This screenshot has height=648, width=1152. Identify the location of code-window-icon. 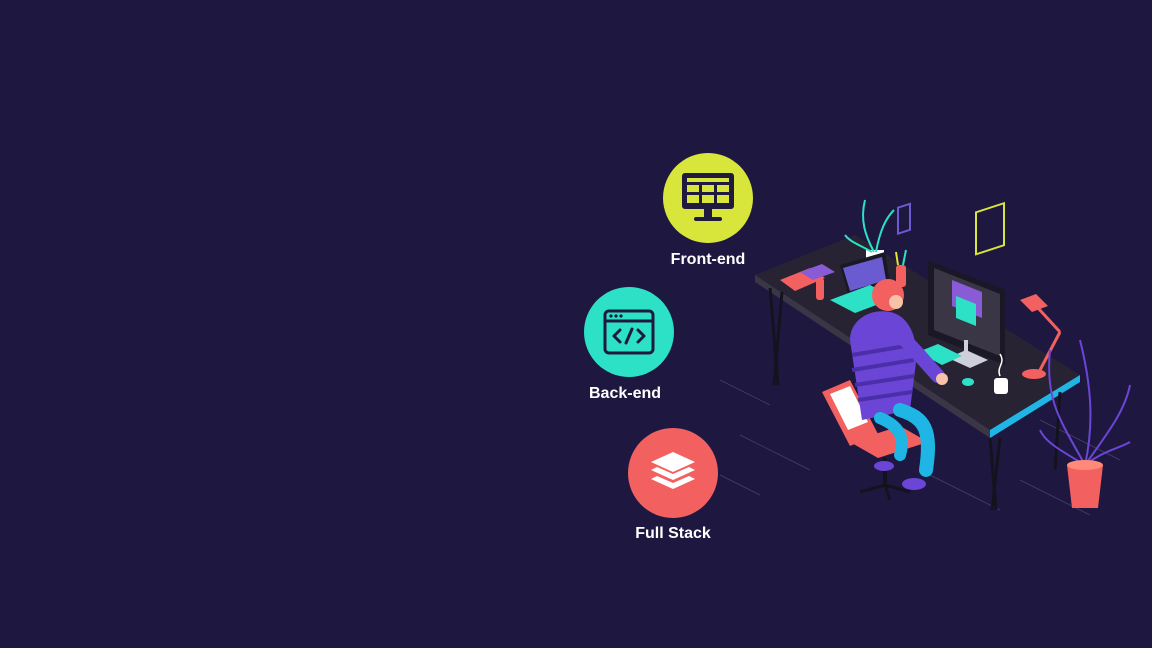
(629, 332).